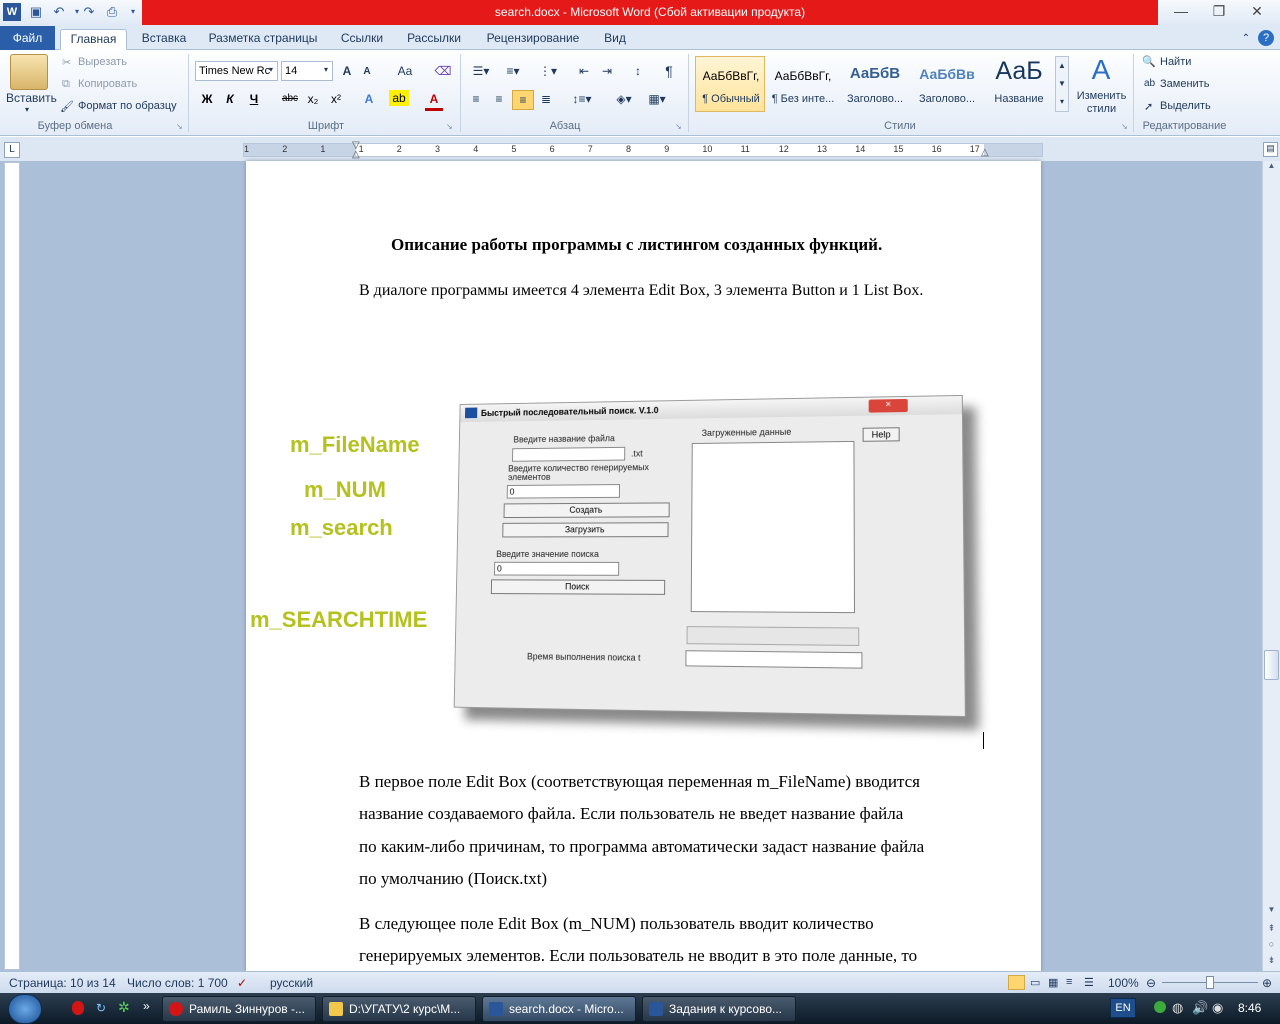 Image resolution: width=1280 pixels, height=1024 pixels. Describe the element at coordinates (89, 12) in the screenshot. I see `redo-icon: ↷` at that location.